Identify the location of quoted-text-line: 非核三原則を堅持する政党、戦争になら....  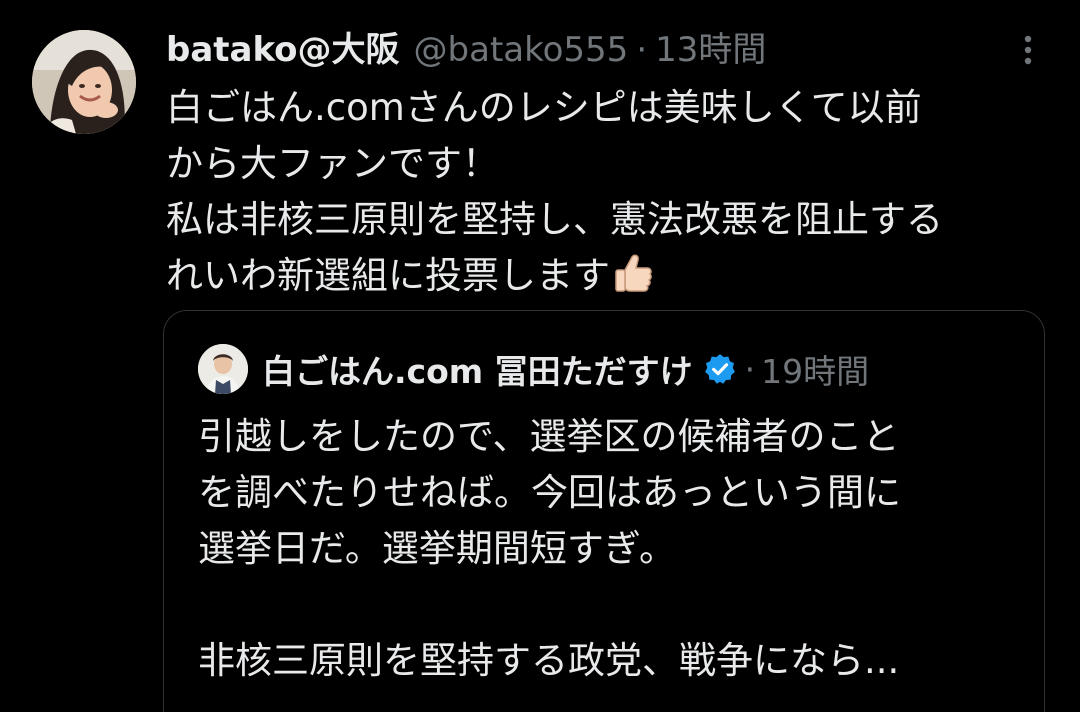
(549, 660).